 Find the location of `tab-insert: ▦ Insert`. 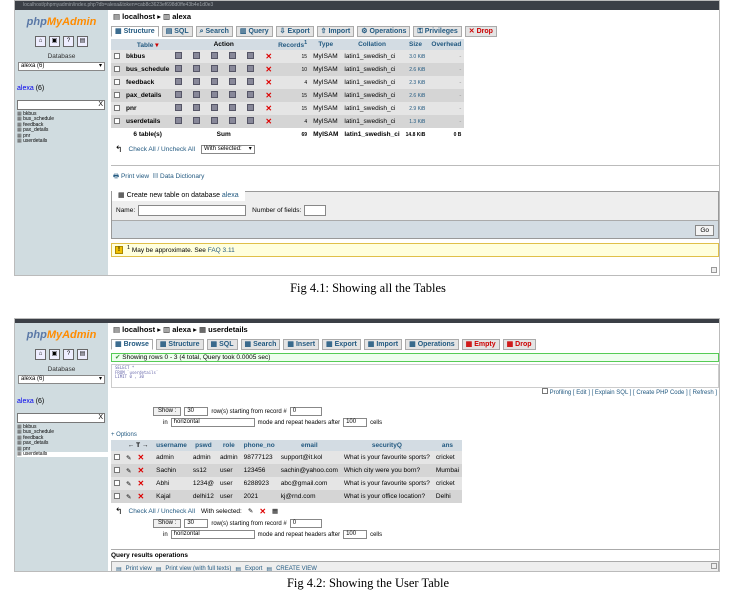

tab-insert: ▦ Insert is located at coordinates (301, 344).